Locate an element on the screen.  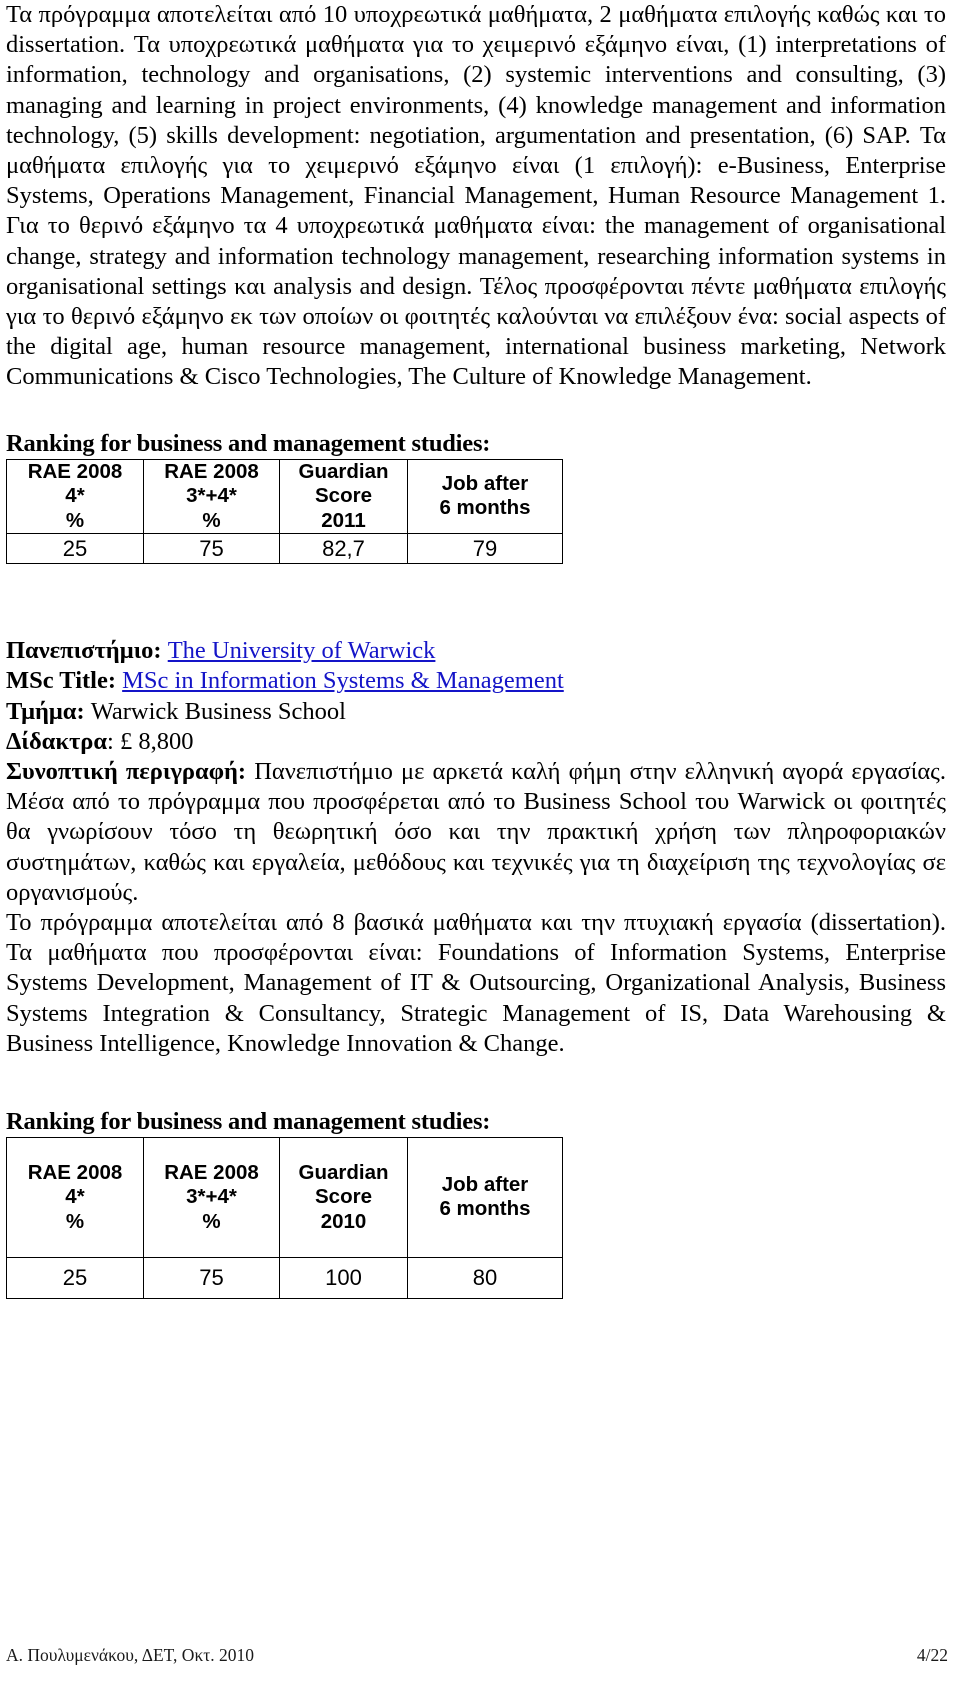
department-label: Τμήμα: is located at coordinates (45, 711).